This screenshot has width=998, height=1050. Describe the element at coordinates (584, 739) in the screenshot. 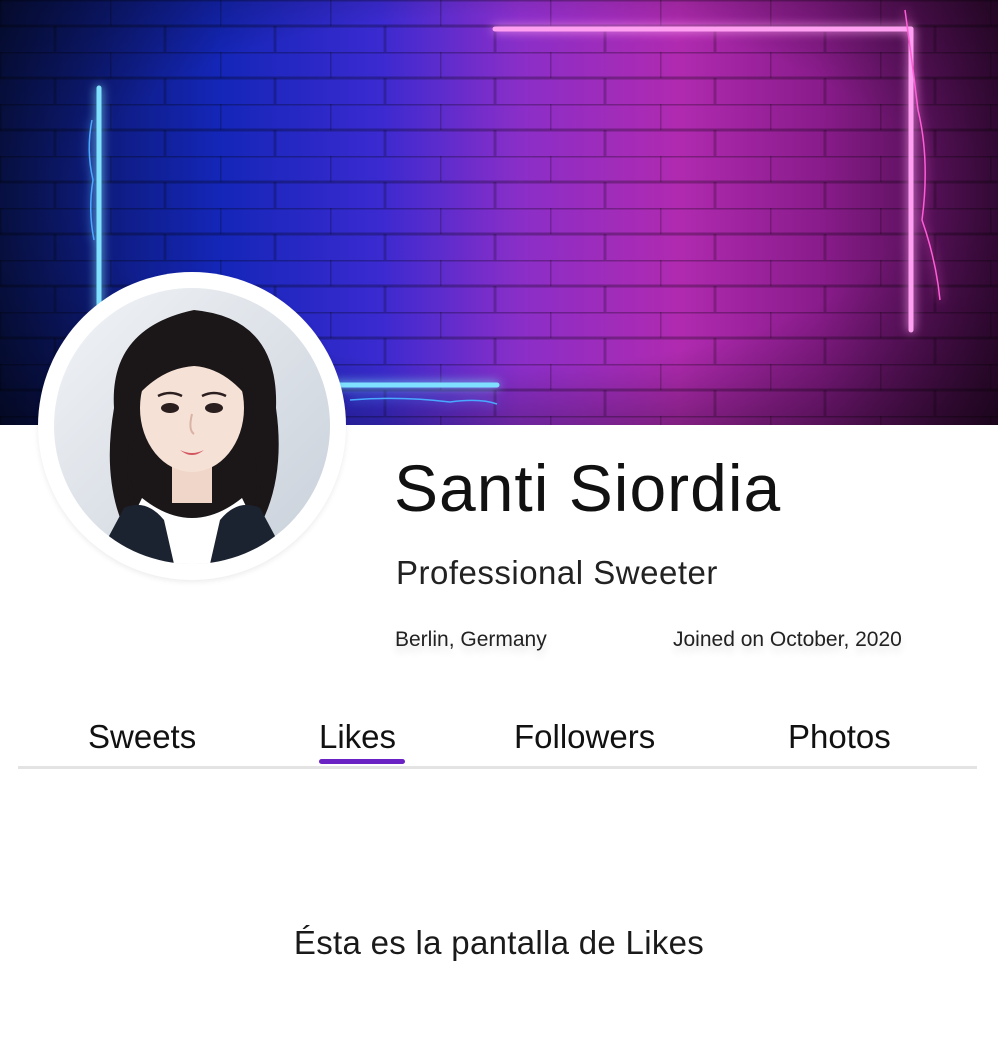

I see `tab-followers: Followers` at that location.